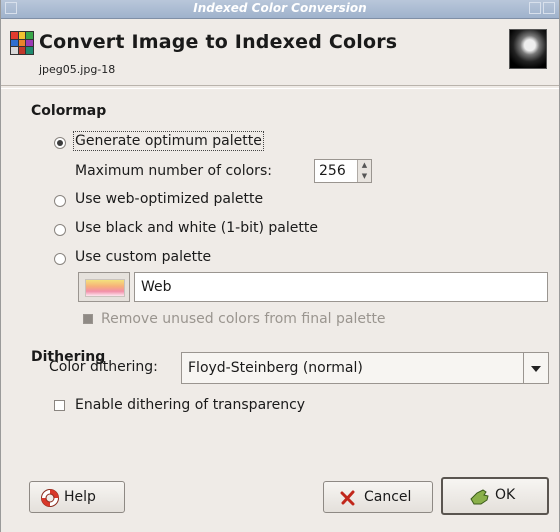  I want to click on image-thumbnail, so click(528, 49).